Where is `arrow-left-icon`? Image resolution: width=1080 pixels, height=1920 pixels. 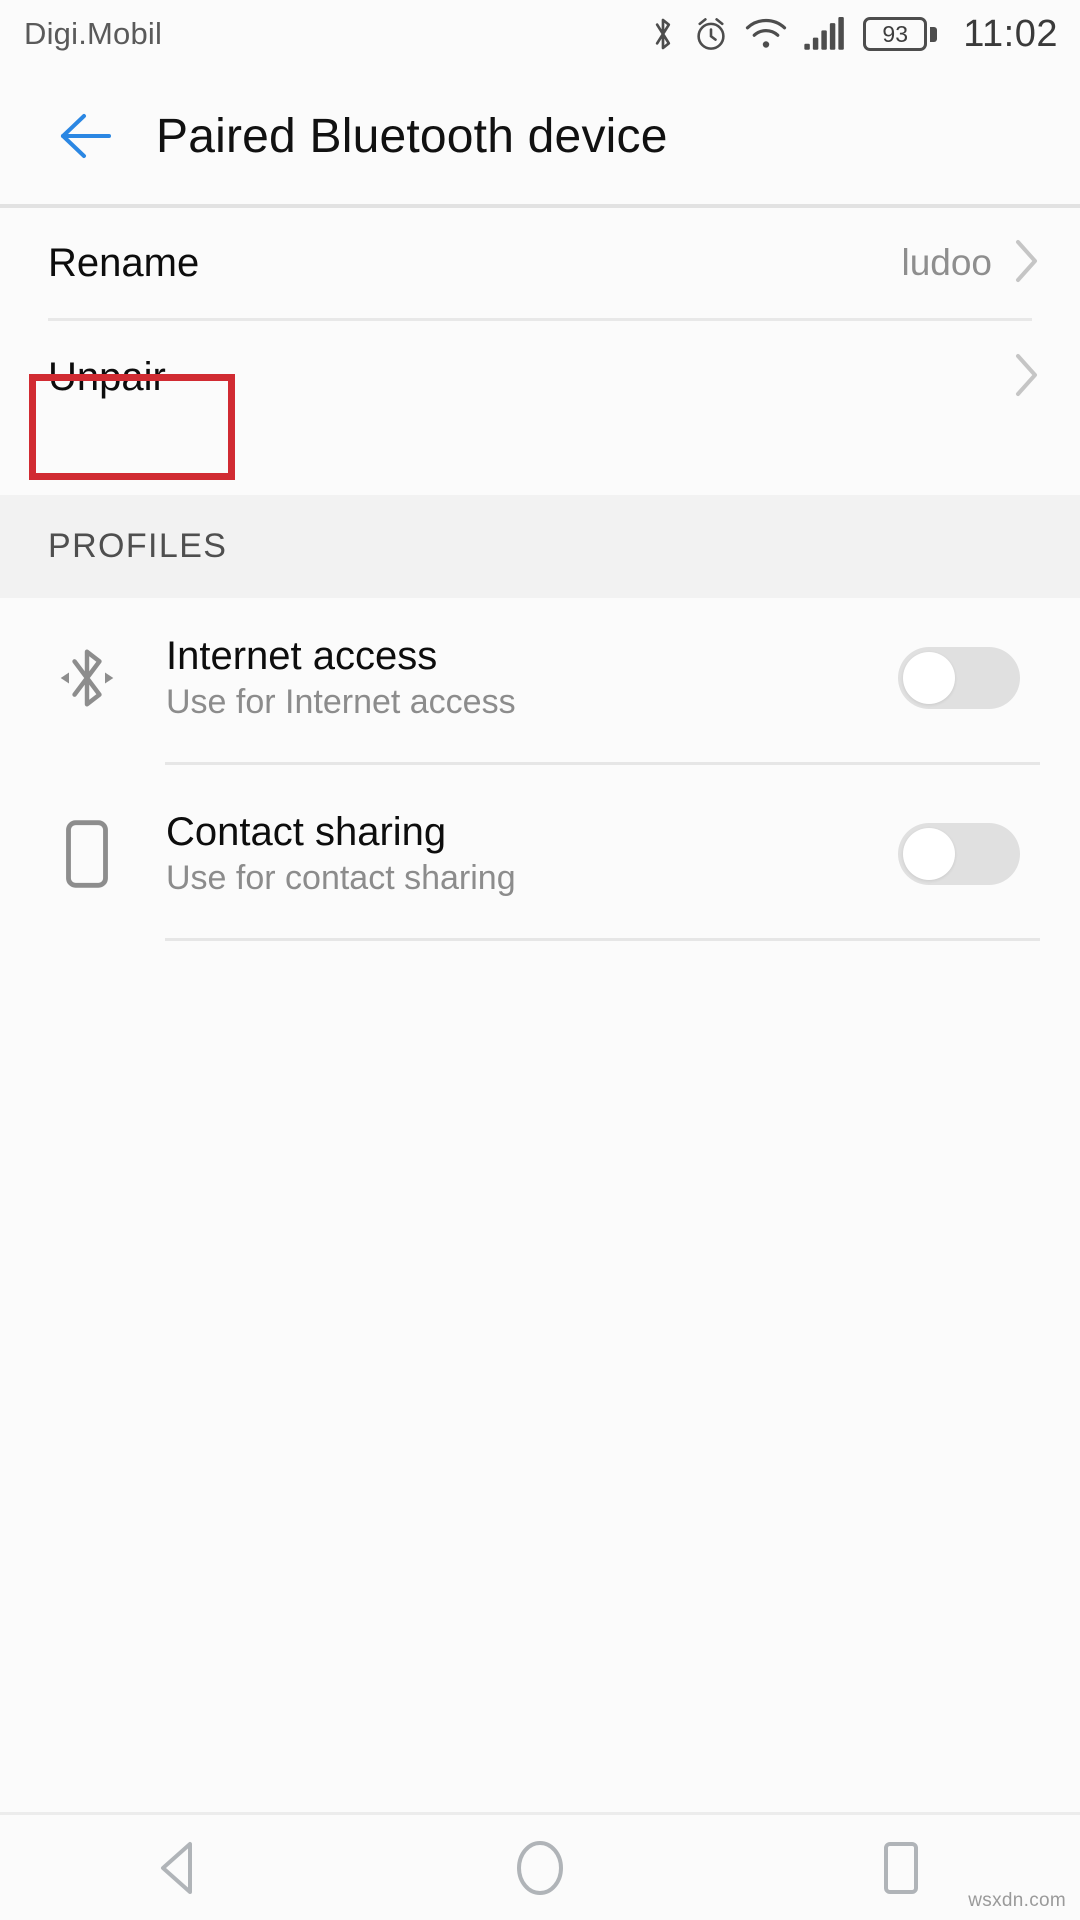 arrow-left-icon is located at coordinates (86, 136).